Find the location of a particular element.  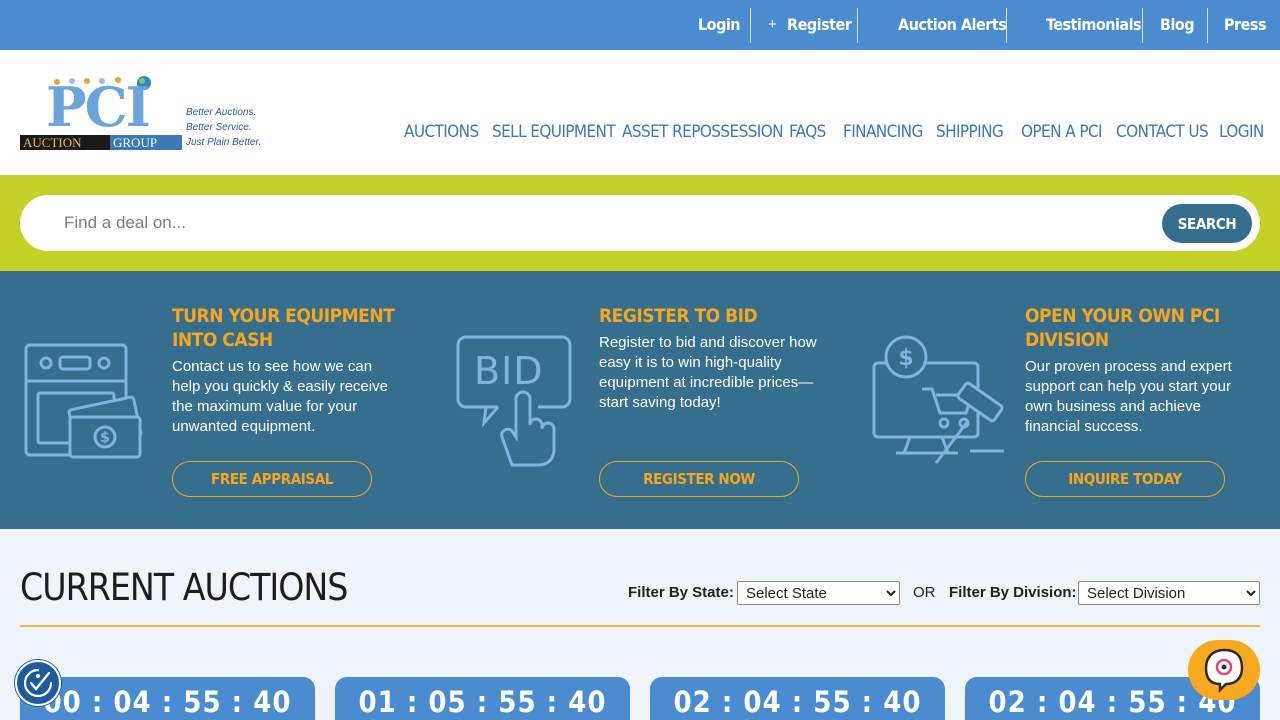

logo-tagline: Better Auctions. is located at coordinates (221, 112).